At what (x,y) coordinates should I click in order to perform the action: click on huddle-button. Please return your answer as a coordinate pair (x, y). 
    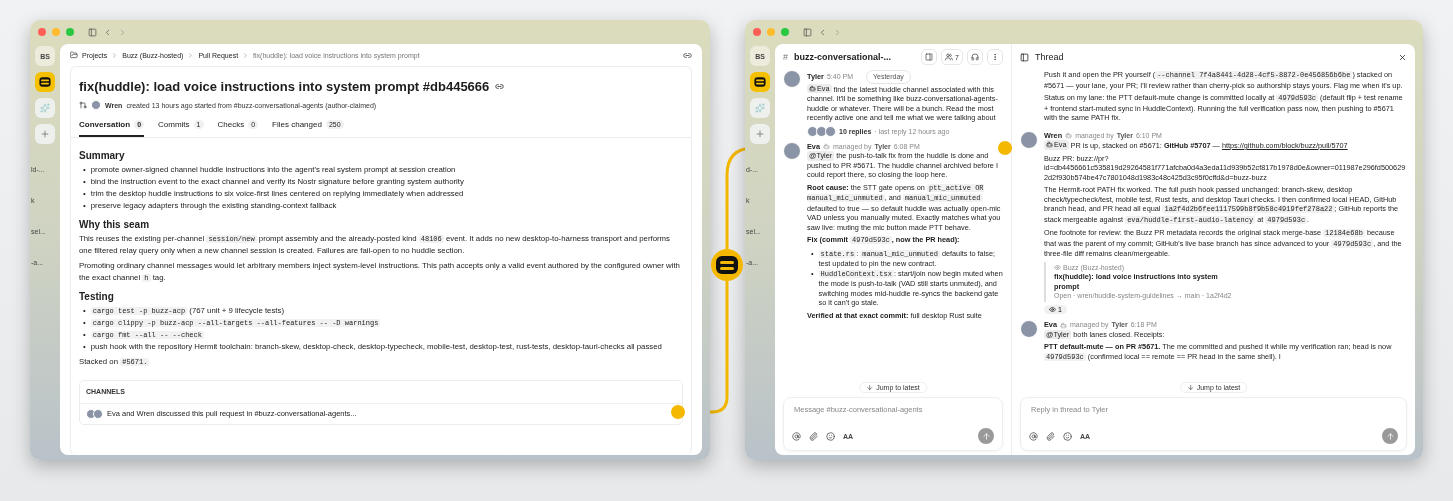
    Looking at the image, I should click on (975, 57).